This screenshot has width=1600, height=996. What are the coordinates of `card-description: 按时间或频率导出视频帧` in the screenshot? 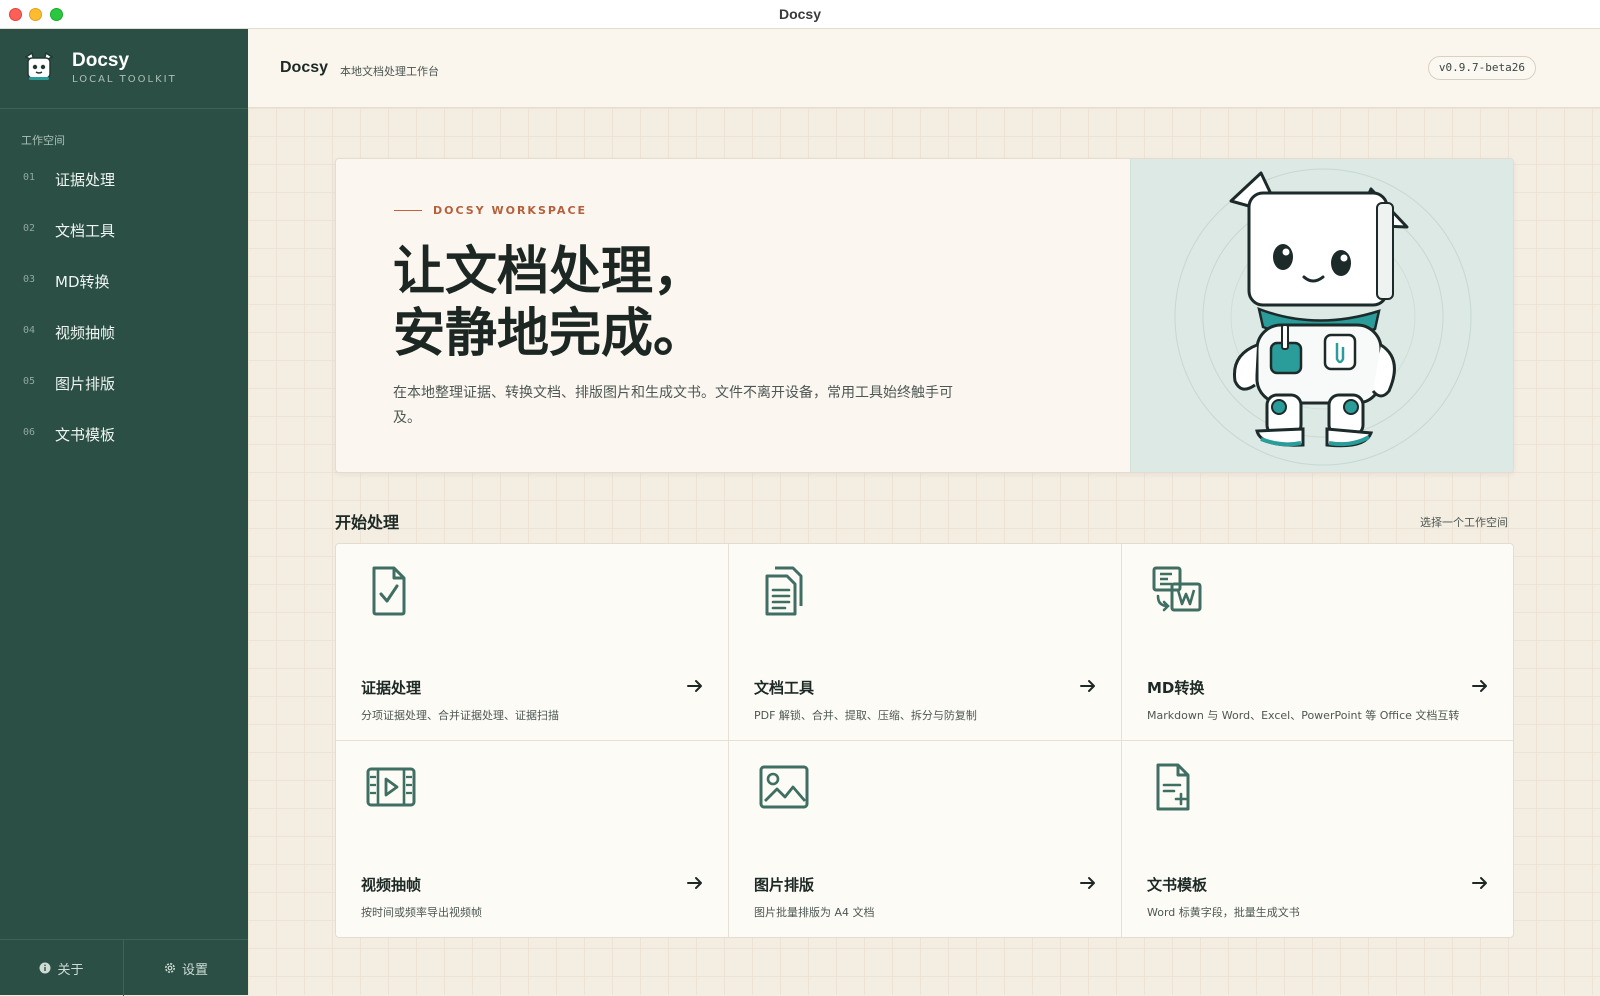 It's located at (421, 912).